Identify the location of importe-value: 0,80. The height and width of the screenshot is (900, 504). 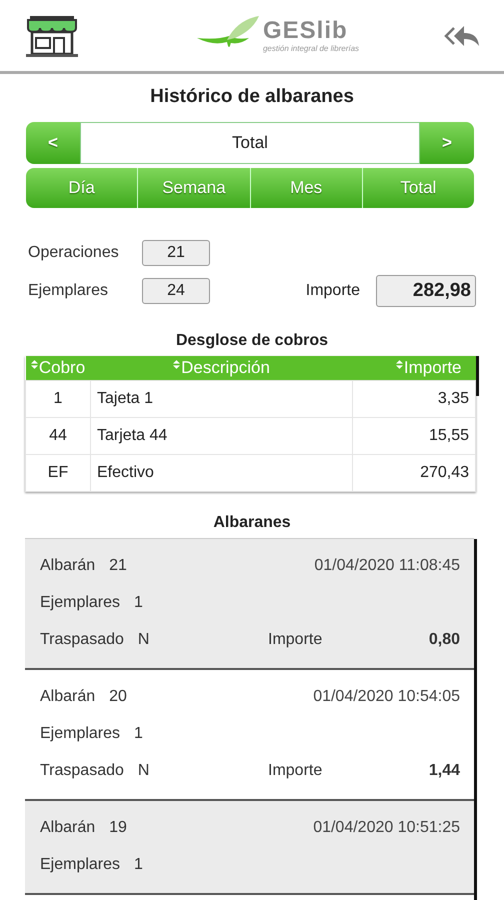
(444, 640).